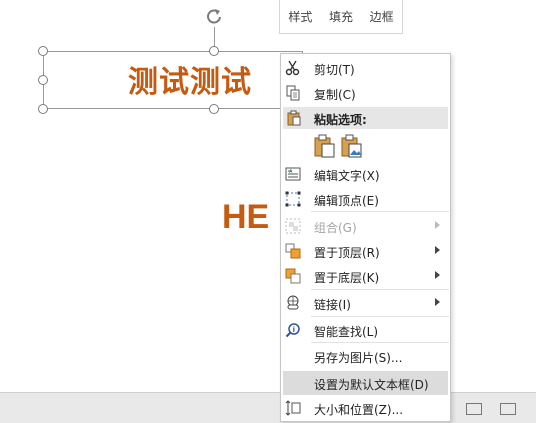  I want to click on menu-item-edit-text: A 编辑文字(X), so click(365, 174).